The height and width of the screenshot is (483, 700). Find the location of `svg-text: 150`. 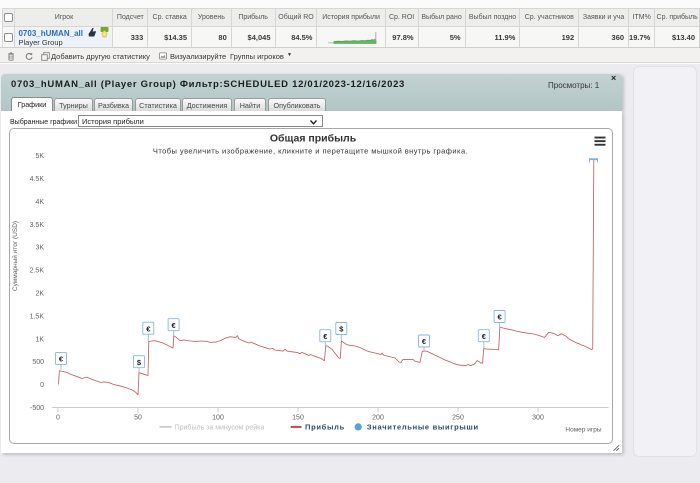

svg-text: 150 is located at coordinates (298, 418).